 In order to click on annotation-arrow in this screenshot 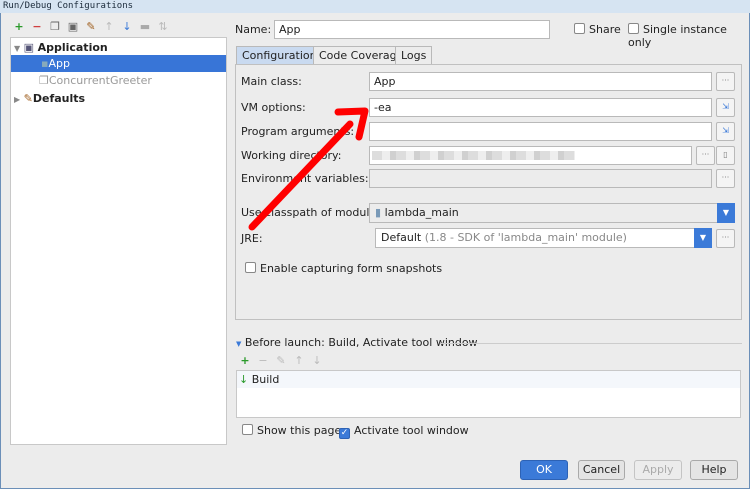, I will do `click(308, 169)`.